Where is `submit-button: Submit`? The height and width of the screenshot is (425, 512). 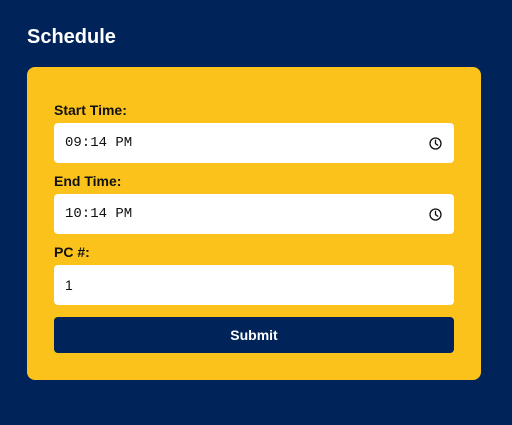
submit-button: Submit is located at coordinates (254, 335).